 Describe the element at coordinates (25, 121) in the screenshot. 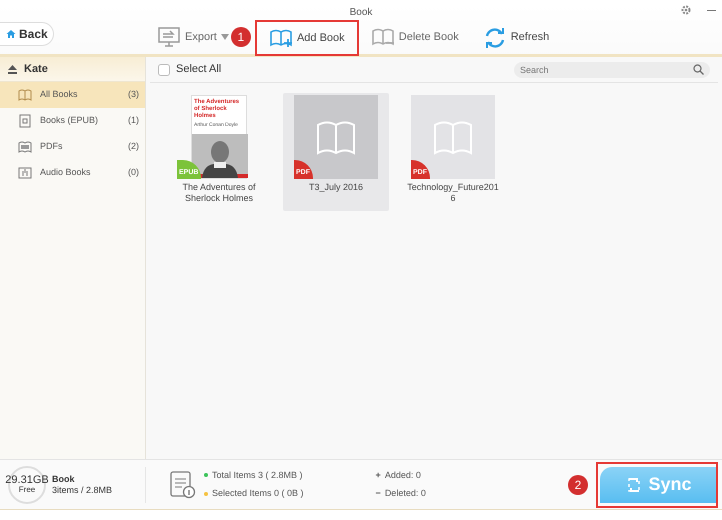

I see `epub-icon` at that location.